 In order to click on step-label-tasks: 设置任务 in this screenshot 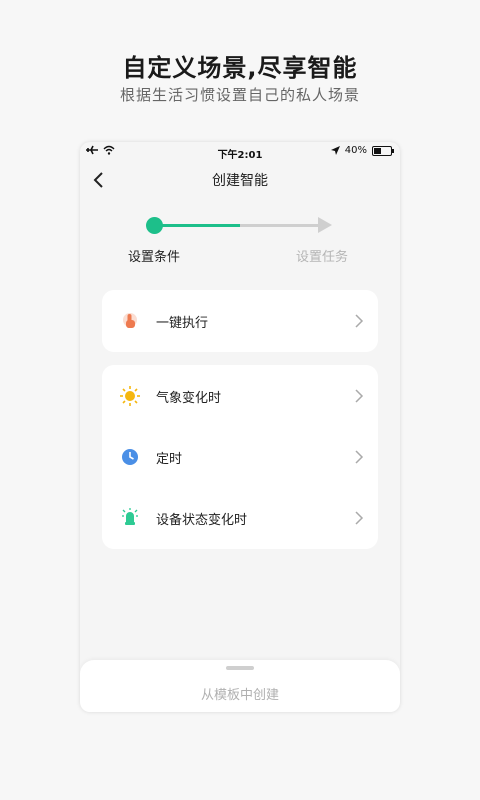, I will do `click(322, 257)`.